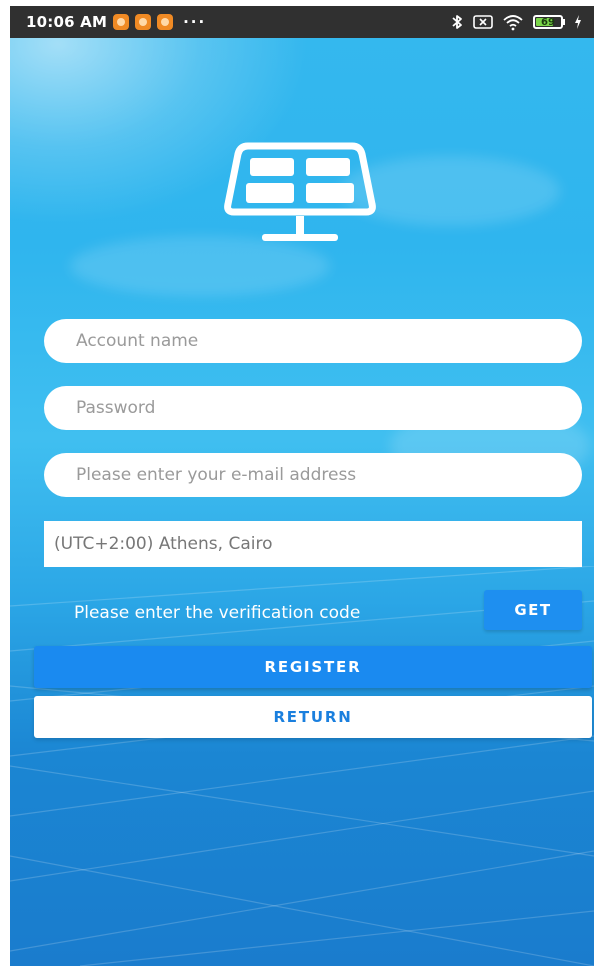 The height and width of the screenshot is (969, 604). Describe the element at coordinates (313, 667) in the screenshot. I see `register-button: REGISTER` at that location.